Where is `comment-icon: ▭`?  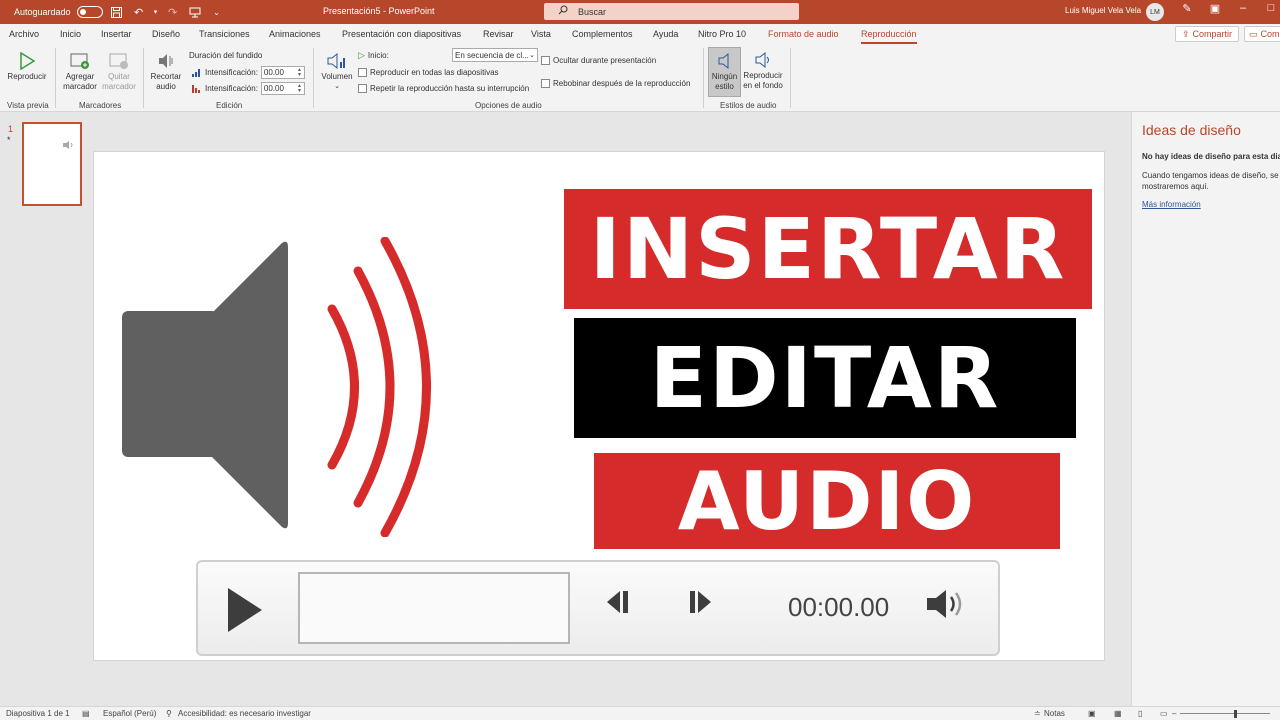
comment-icon: ▭ is located at coordinates (1253, 33).